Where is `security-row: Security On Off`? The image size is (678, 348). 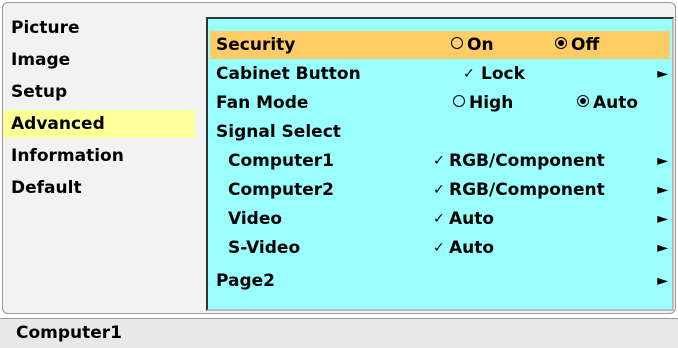 security-row: Security On Off is located at coordinates (440, 45).